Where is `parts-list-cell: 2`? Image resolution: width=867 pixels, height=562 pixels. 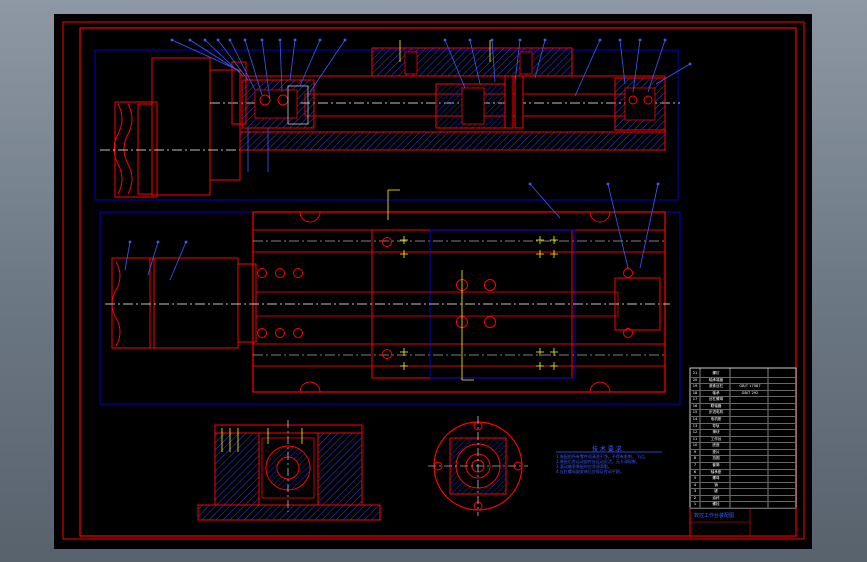
parts-list-cell: 2 is located at coordinates (695, 497).